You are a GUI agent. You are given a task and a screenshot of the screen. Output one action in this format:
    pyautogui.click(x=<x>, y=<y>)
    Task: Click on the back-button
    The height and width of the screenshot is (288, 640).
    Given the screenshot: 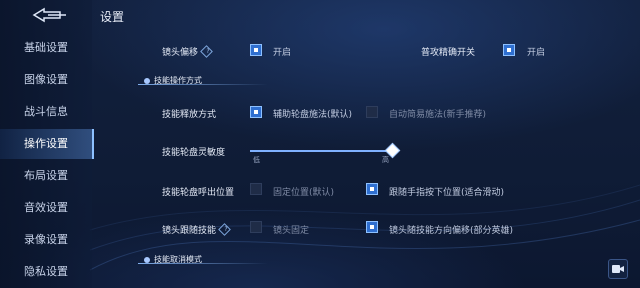 What is the action you would take?
    pyautogui.click(x=43, y=15)
    